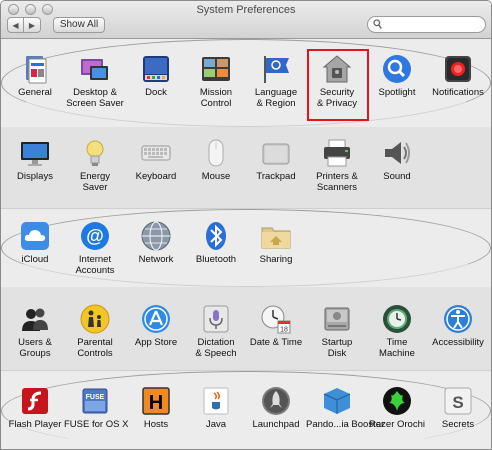  I want to click on at-icon: @, so click(95, 236).